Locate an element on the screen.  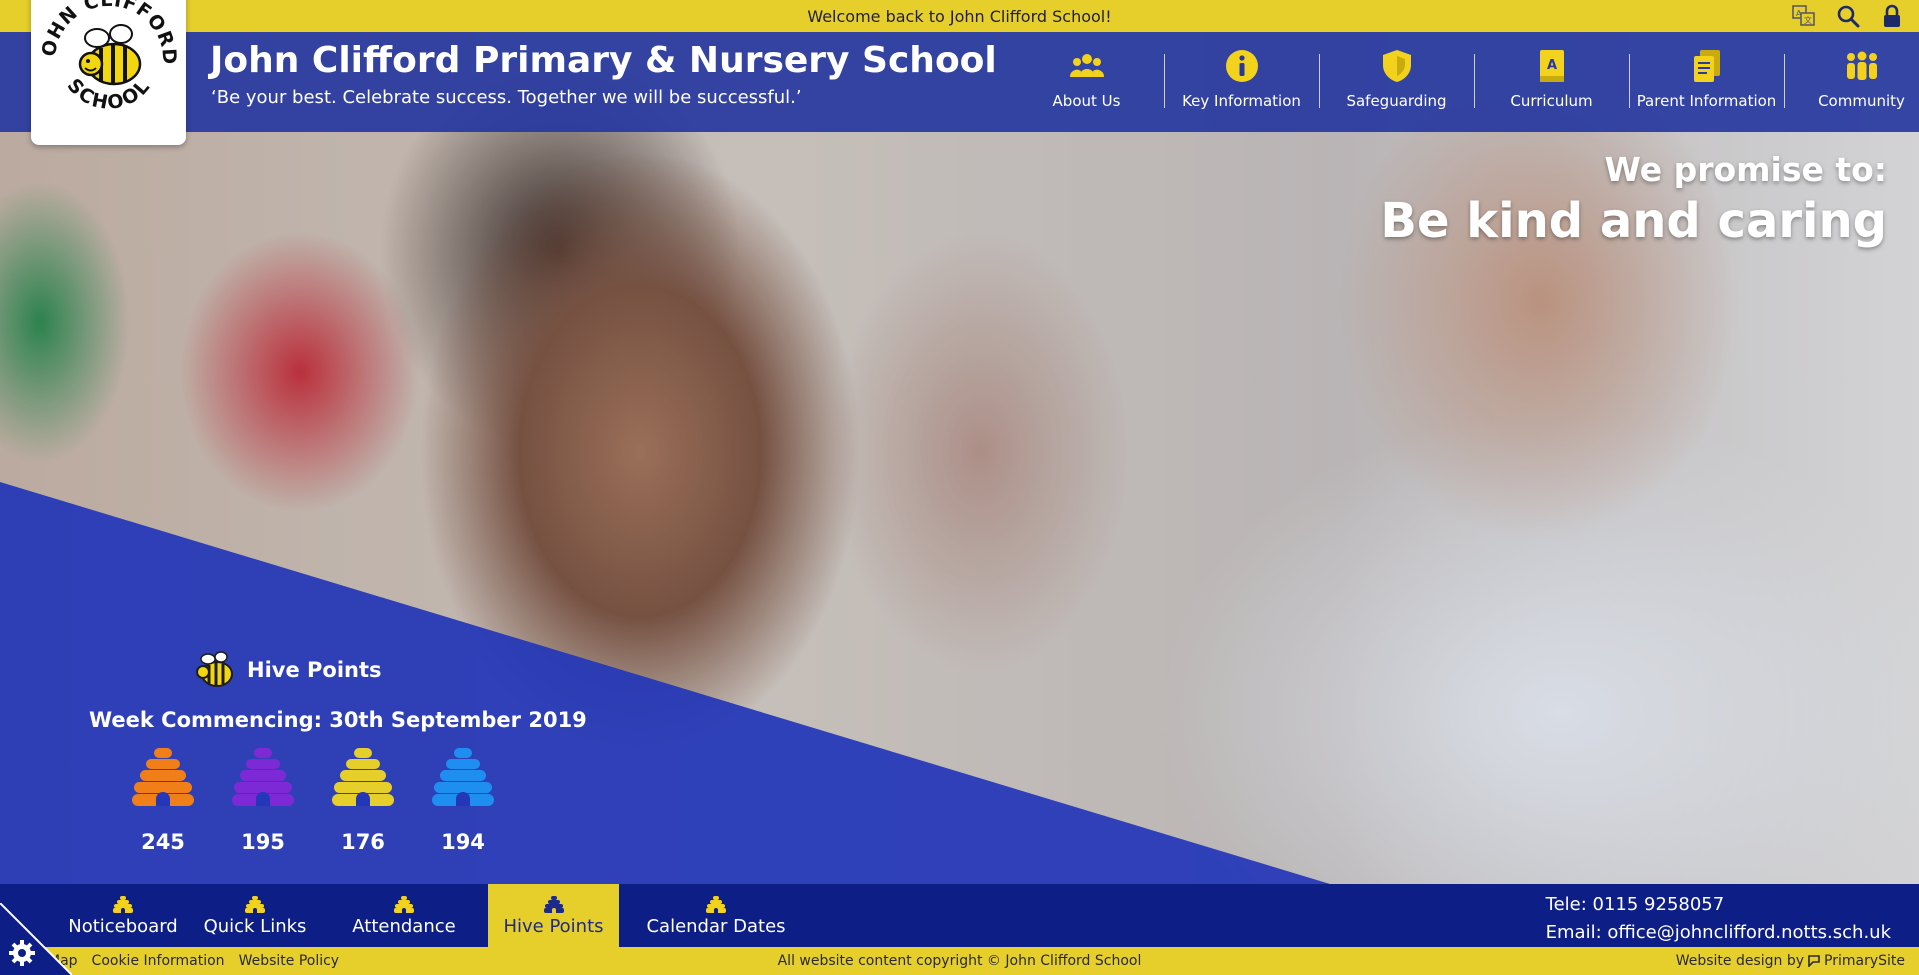
main-navigation: About Us Key Information Safeguarding A is located at coordinates (1464, 82).